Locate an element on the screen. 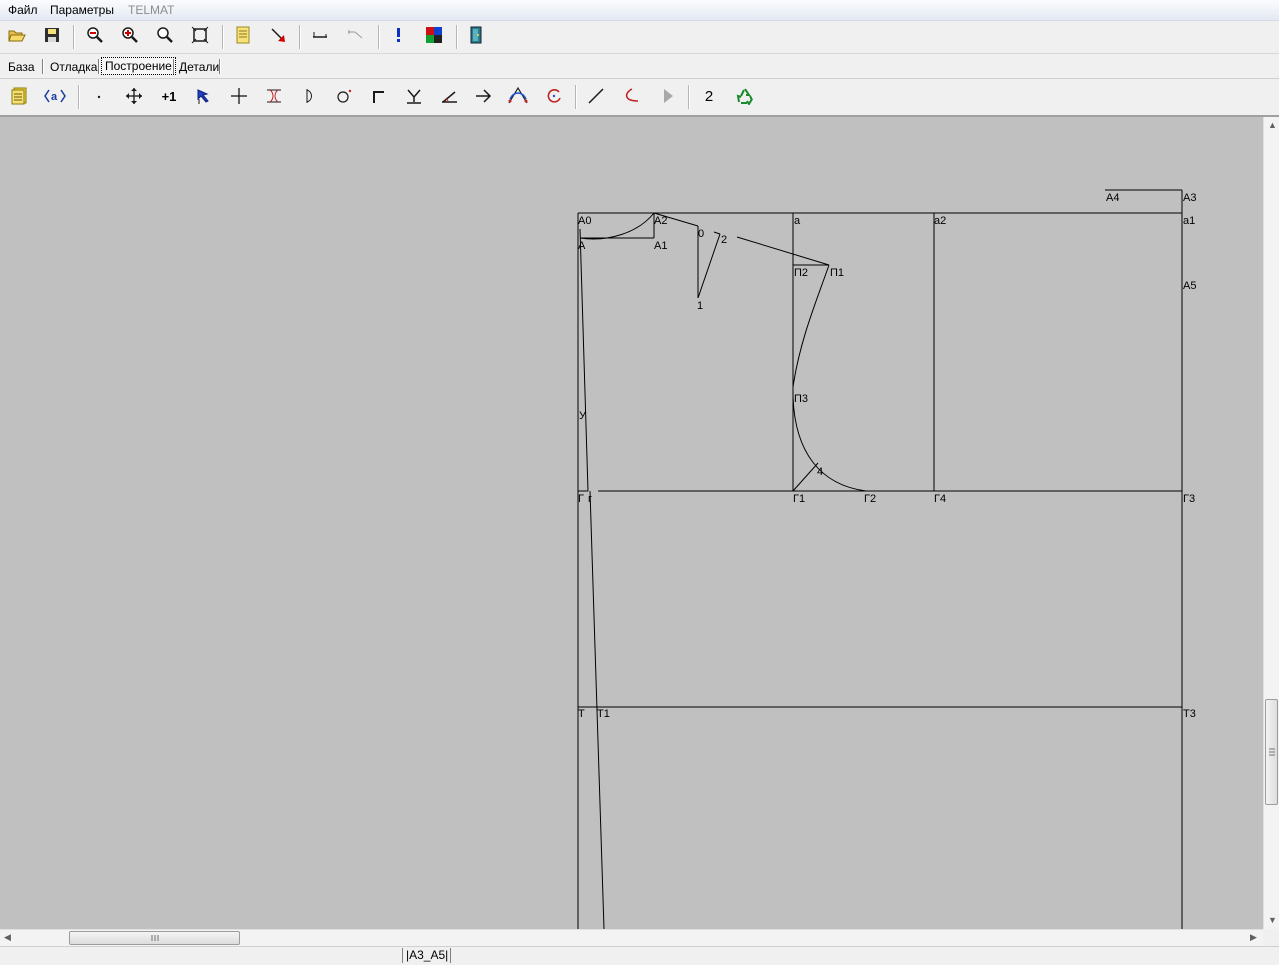 This screenshot has height=965, width=1279. vertical-scrollbar: ▲ ▼ is located at coordinates (1271, 523).